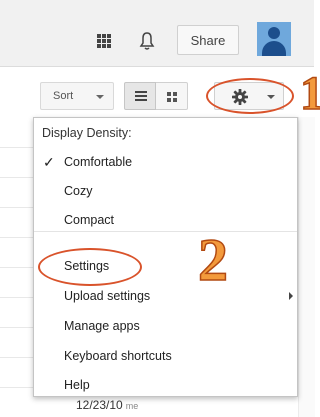  What do you see at coordinates (274, 39) in the screenshot?
I see `avatar` at bounding box center [274, 39].